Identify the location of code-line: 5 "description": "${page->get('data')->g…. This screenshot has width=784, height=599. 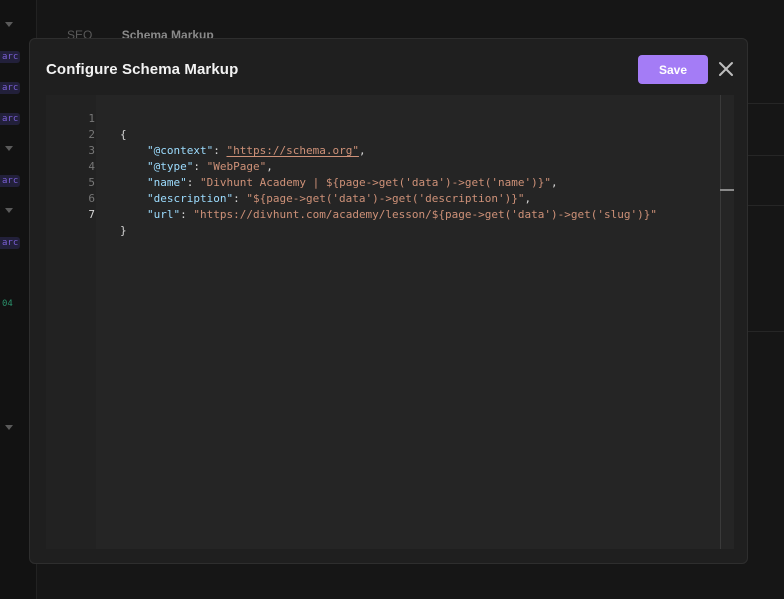
(288, 182).